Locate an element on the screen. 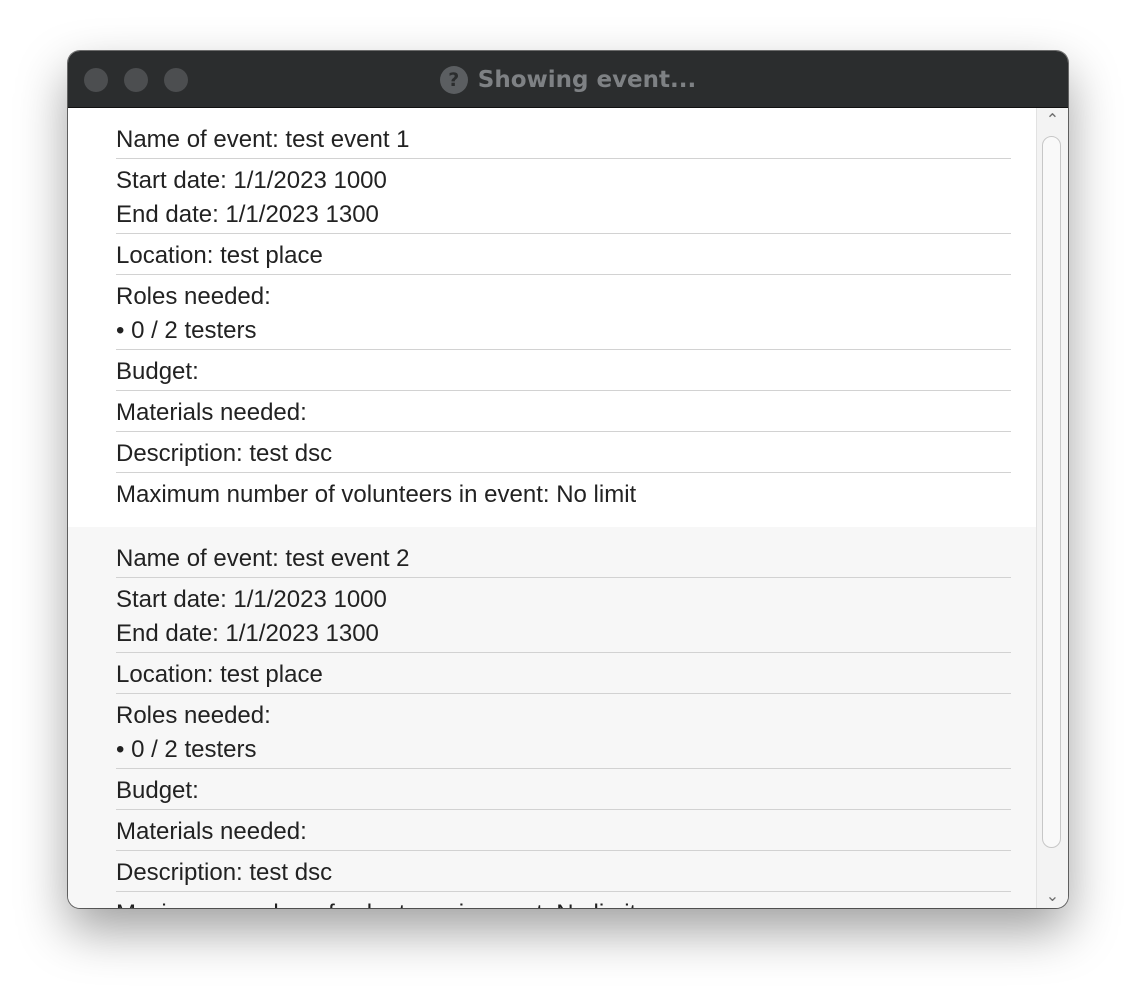 The height and width of the screenshot is (992, 1136). scroll-down-arrow-icon: ⌄ is located at coordinates (1052, 896).